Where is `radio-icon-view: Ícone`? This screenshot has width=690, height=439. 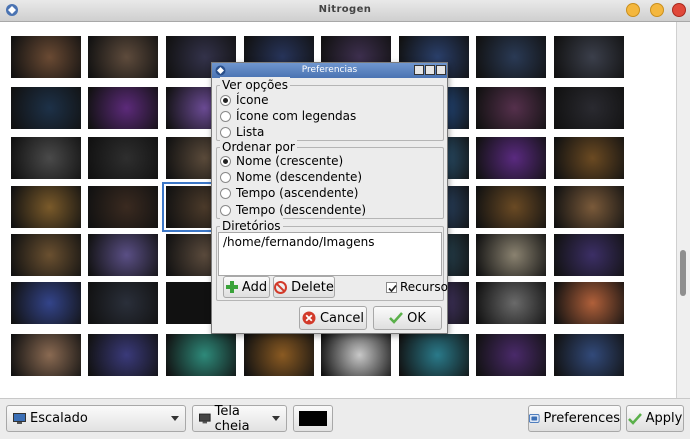
radio-icon-view: Ícone is located at coordinates (244, 100).